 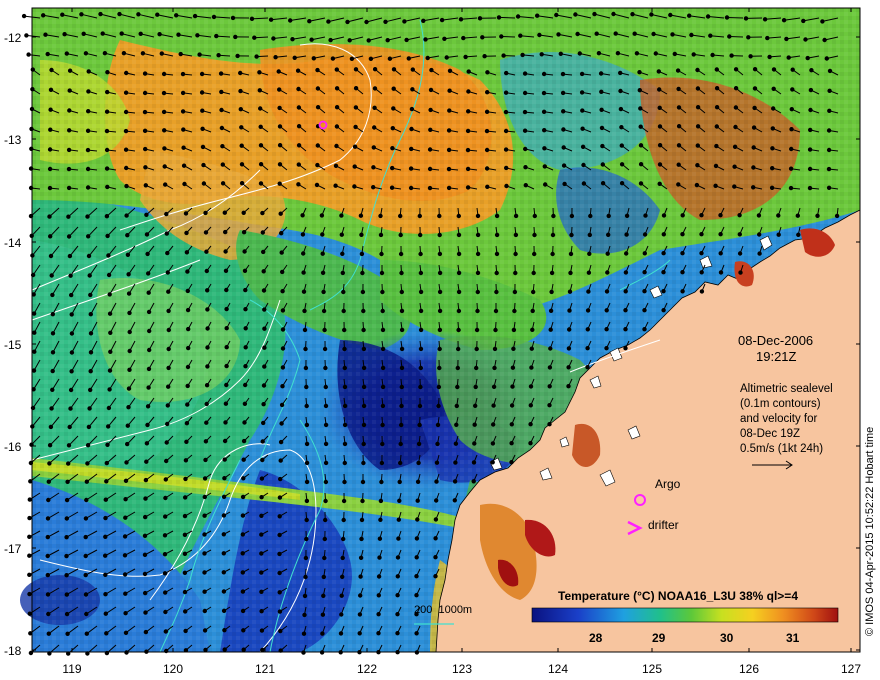 I want to click on info-line: 08-Dec 19Z, so click(x=770, y=434).